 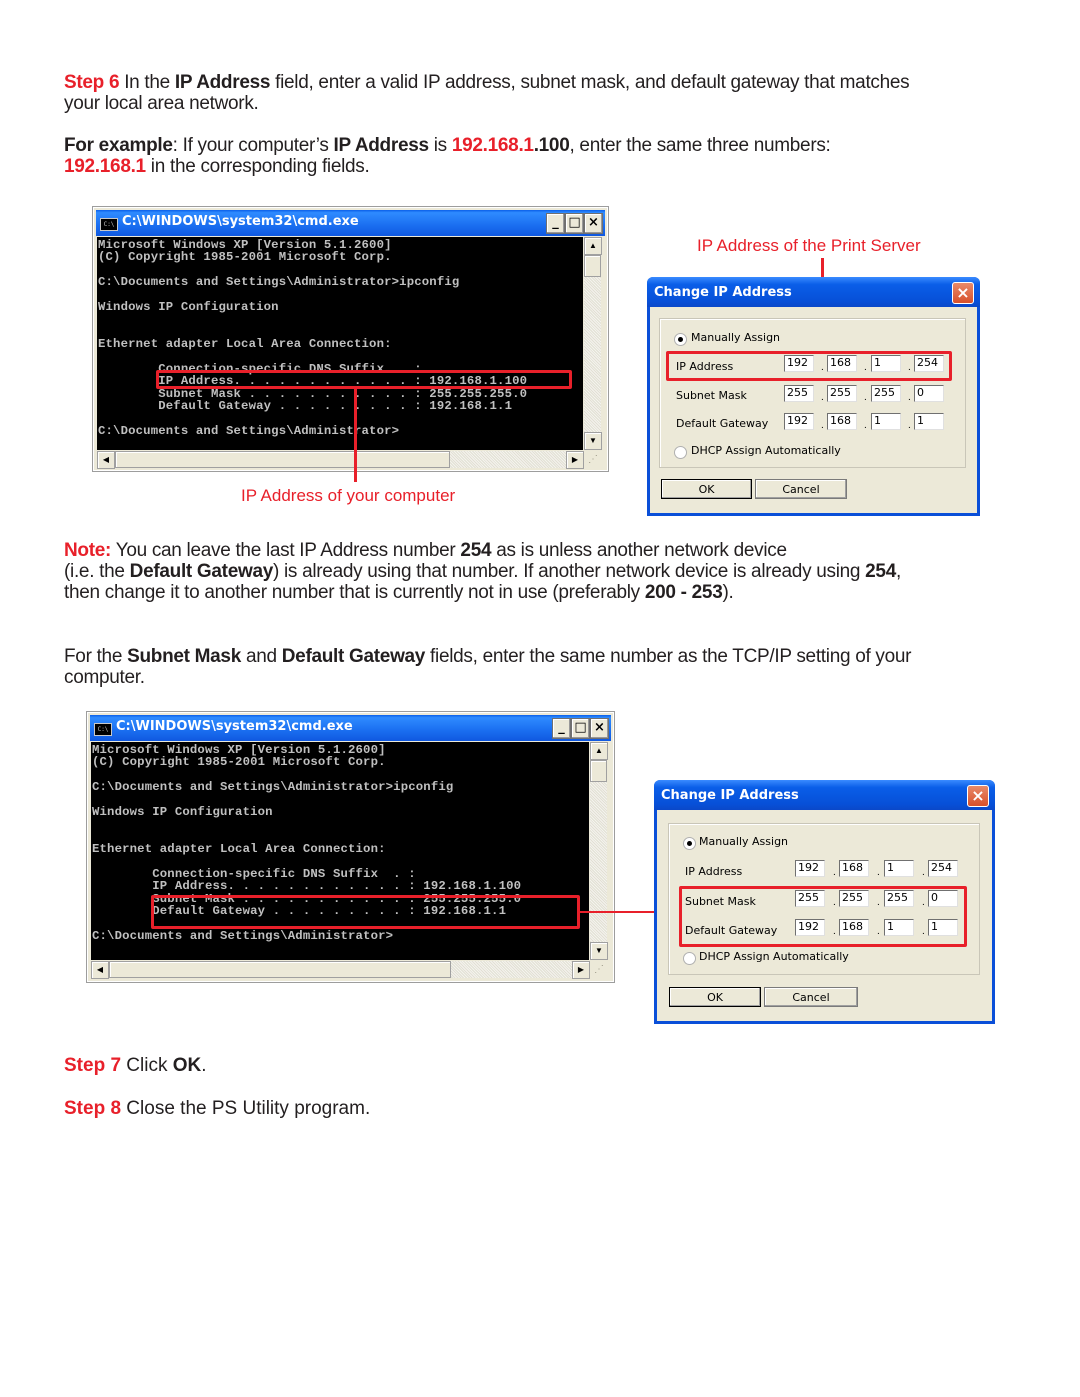 What do you see at coordinates (886, 393) in the screenshot?
I see `mask-octet-3: 255` at bounding box center [886, 393].